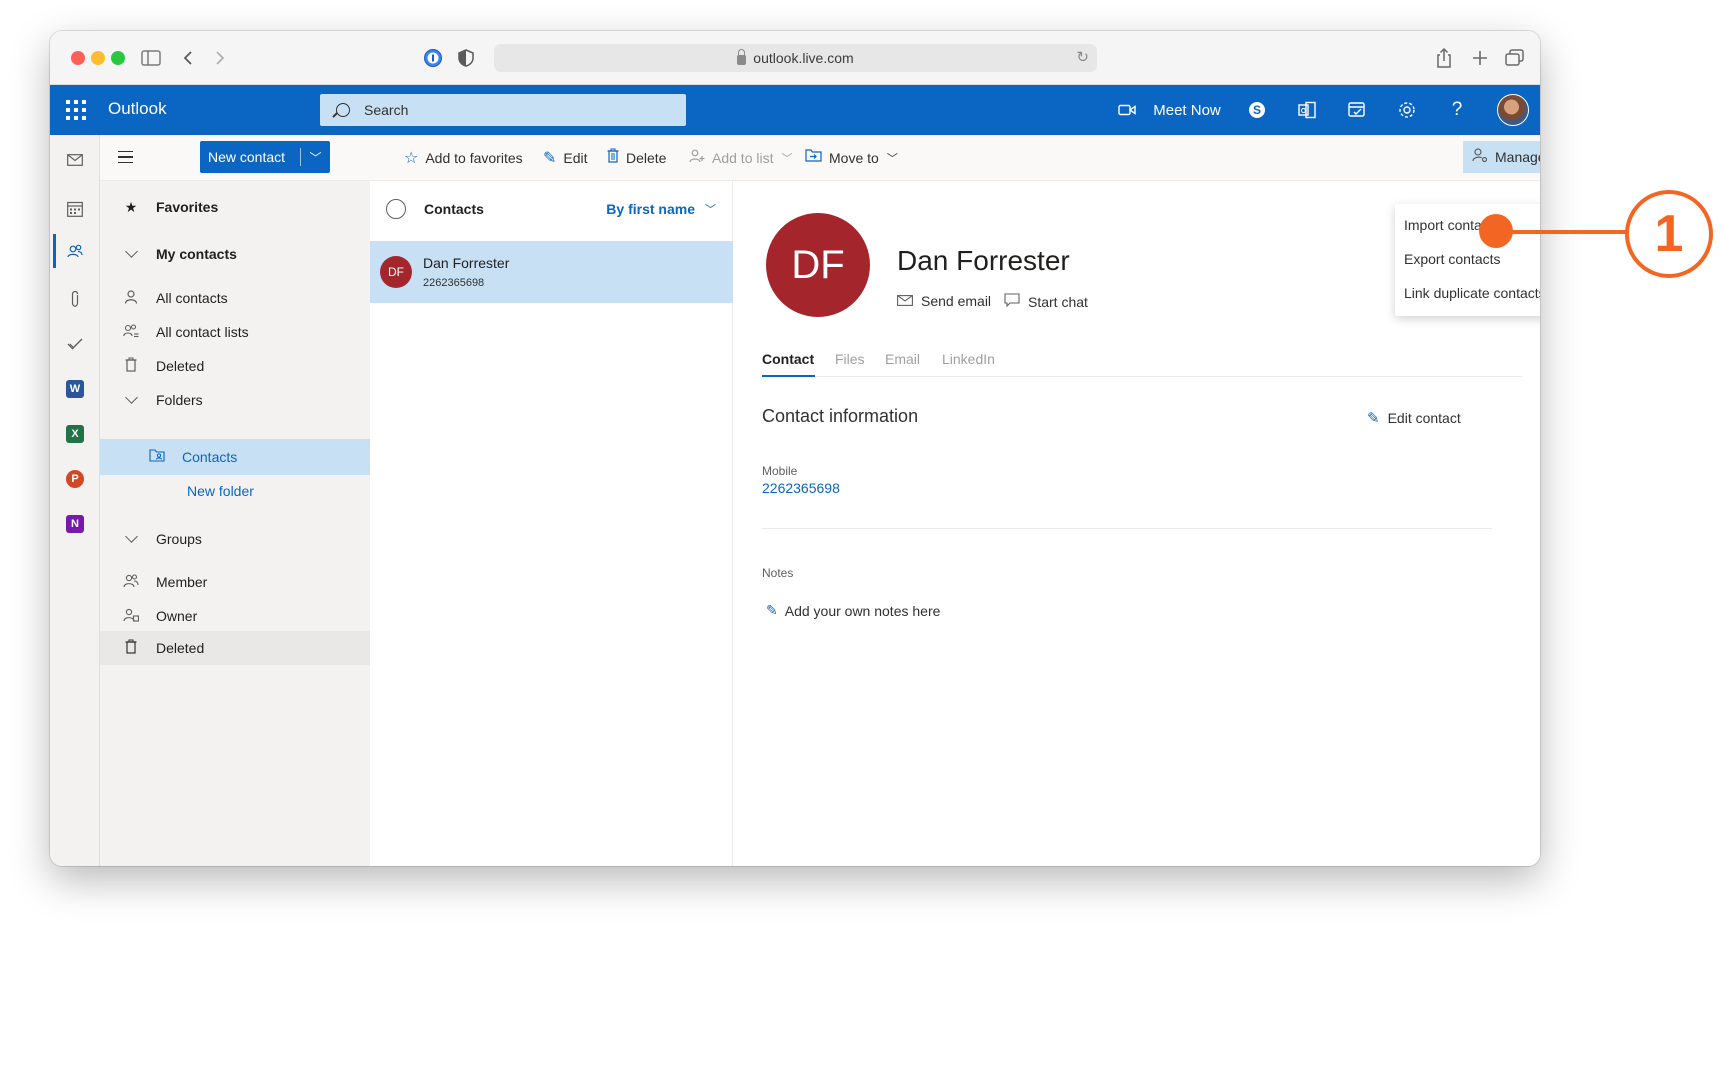 This screenshot has width=1724, height=1086. What do you see at coordinates (503, 110) in the screenshot?
I see `search-input: Search` at bounding box center [503, 110].